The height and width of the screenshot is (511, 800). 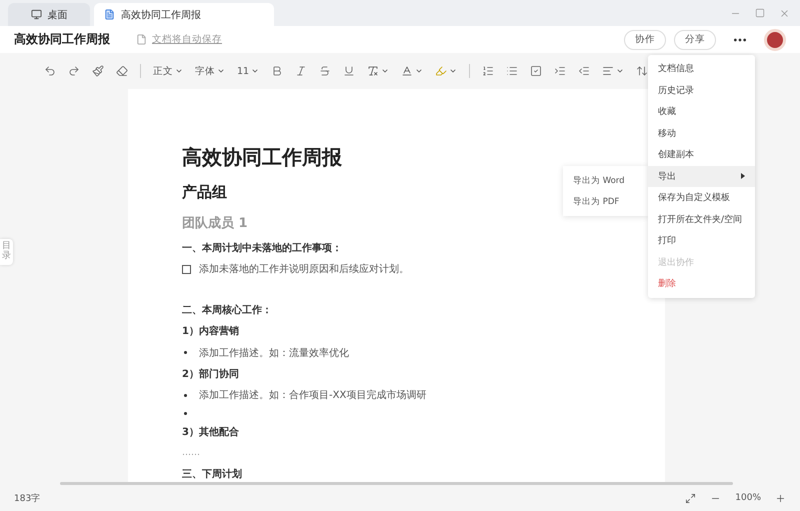 What do you see at coordinates (212, 475) in the screenshot?
I see `section-heading: 三、下周计划` at bounding box center [212, 475].